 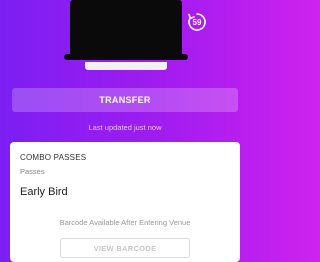 I want to click on refresh-countdown: 59, so click(x=197, y=22).